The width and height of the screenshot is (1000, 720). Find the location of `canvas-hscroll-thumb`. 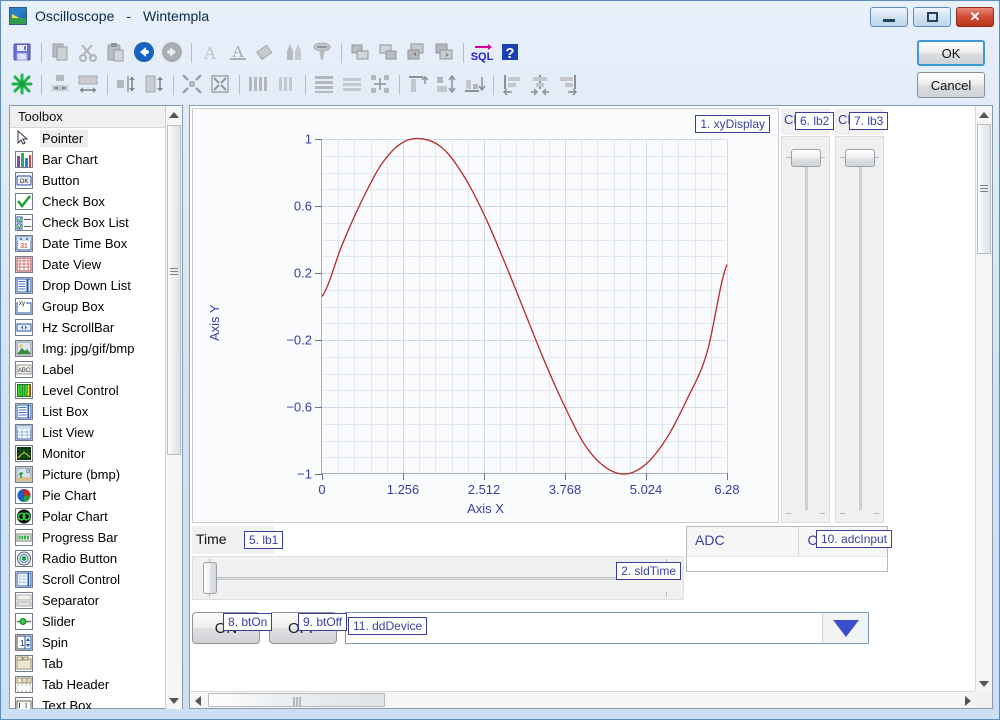

canvas-hscroll-thumb is located at coordinates (296, 700).